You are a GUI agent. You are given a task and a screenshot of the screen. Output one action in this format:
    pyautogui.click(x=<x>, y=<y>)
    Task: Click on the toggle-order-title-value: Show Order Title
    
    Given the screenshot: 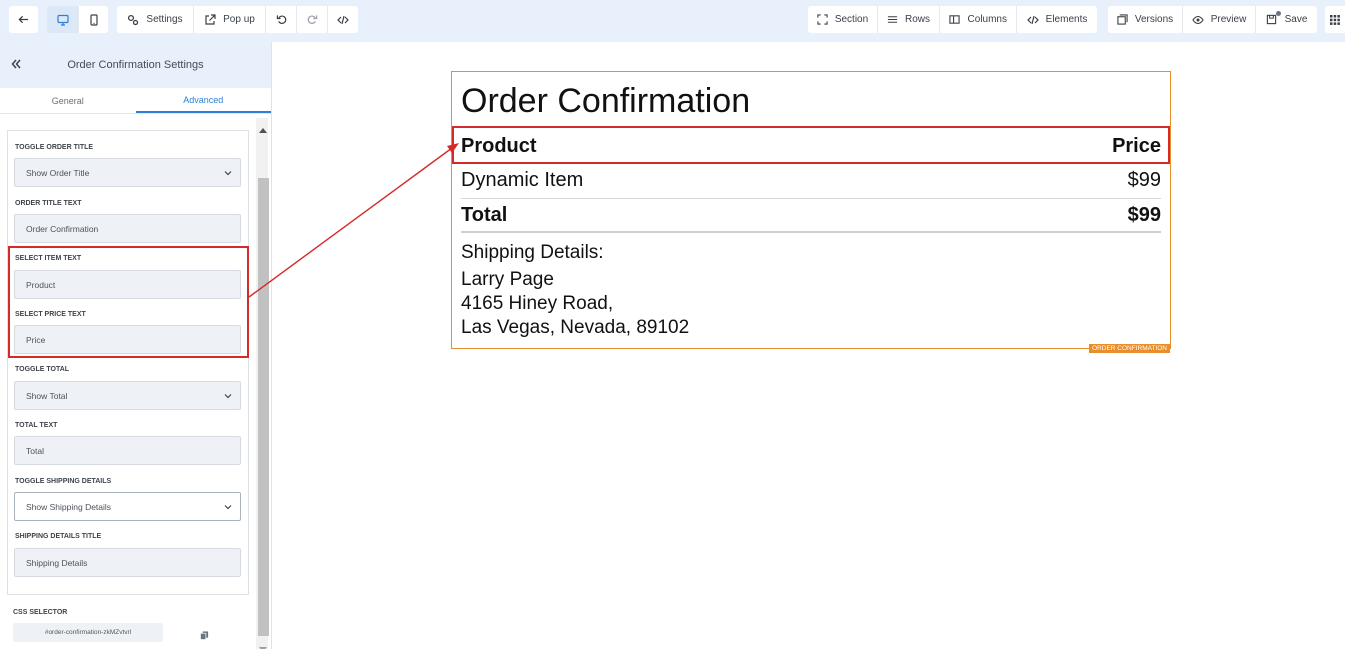 What is the action you would take?
    pyautogui.click(x=58, y=172)
    